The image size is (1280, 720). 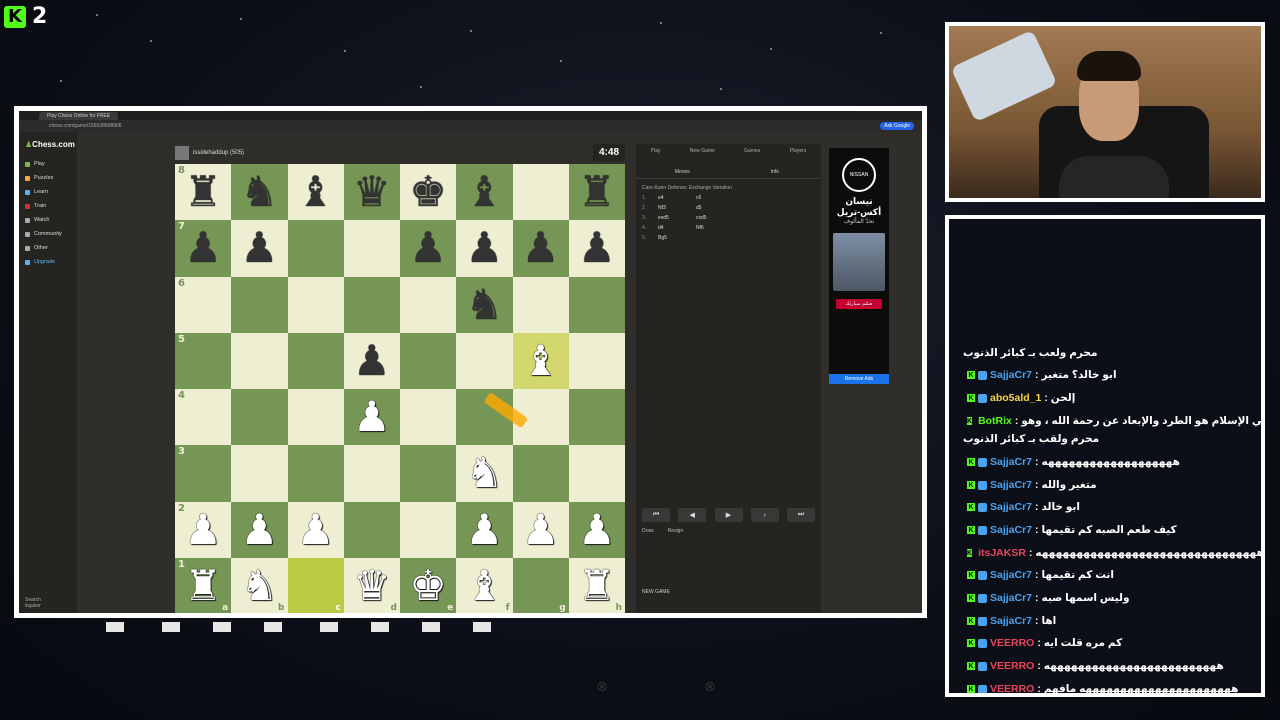 I want to click on square-c1: c, so click(x=315, y=585).